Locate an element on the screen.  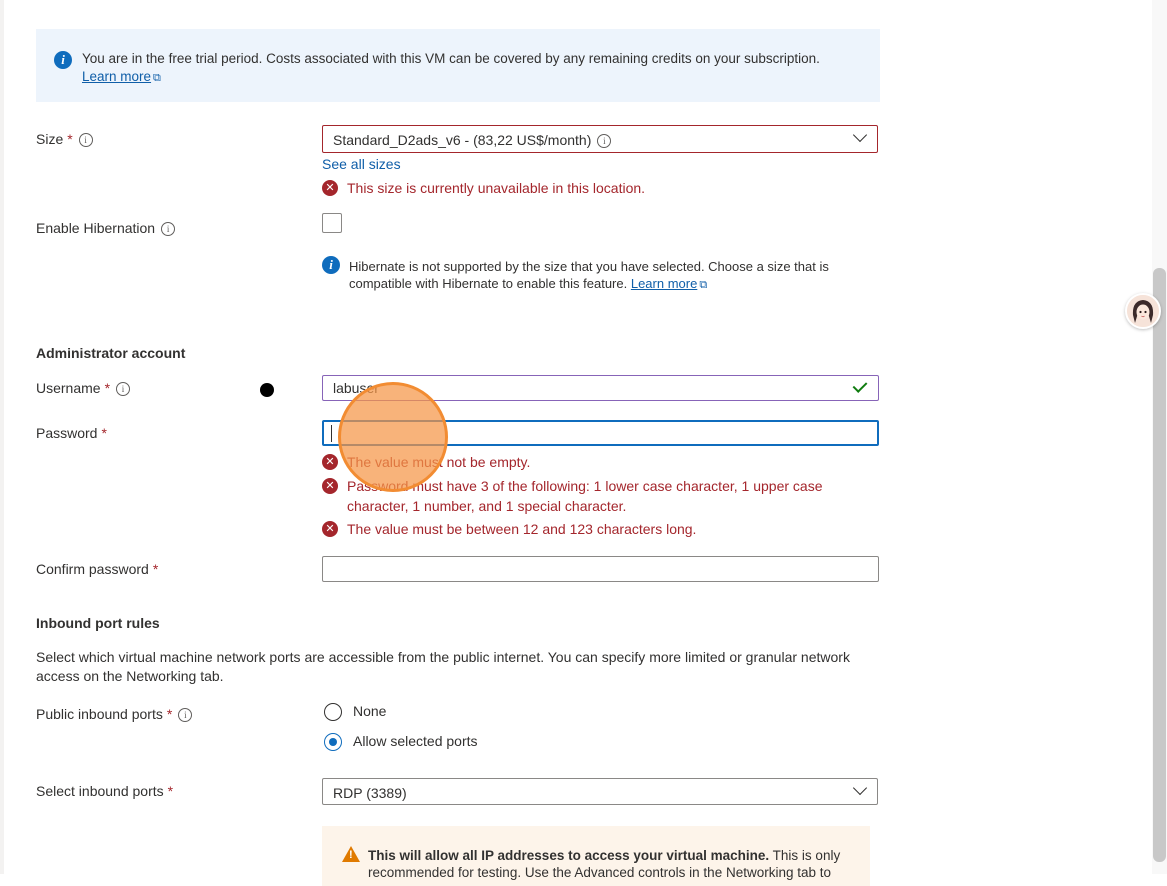
inbound-ports-value: RDP (3389) is located at coordinates (370, 793).